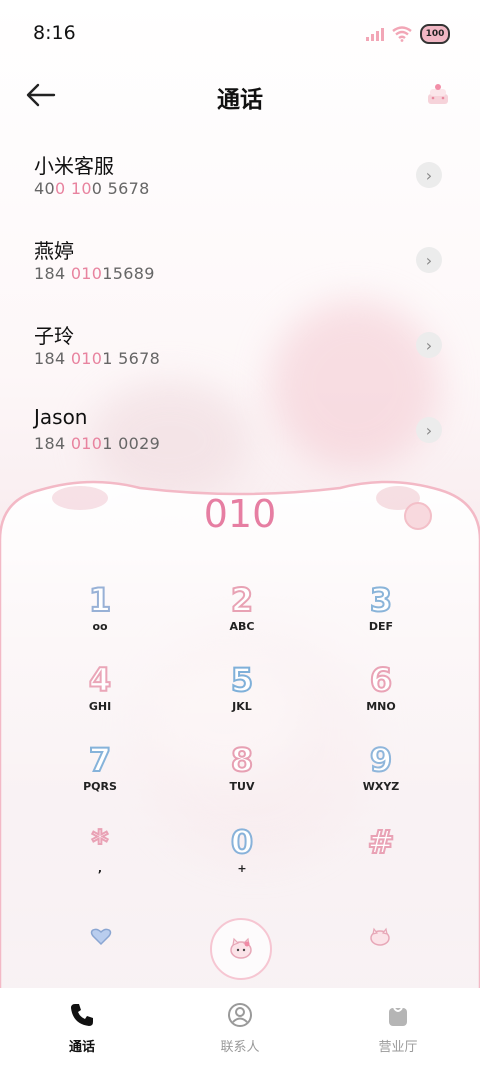 The height and width of the screenshot is (1067, 480). I want to click on contact-name: Jason, so click(61, 417).